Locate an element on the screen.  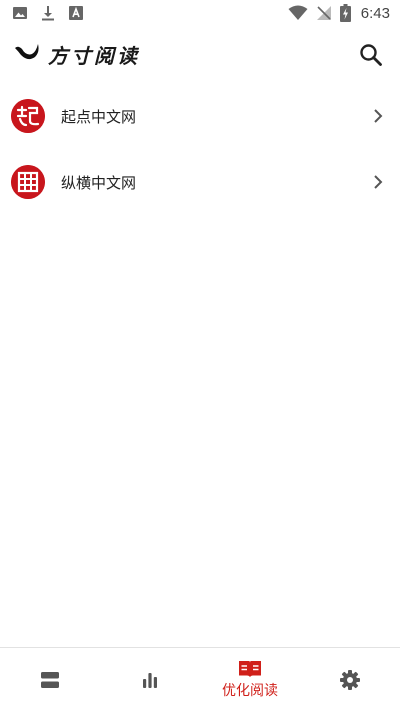
battery-charging-icon is located at coordinates (345, 13).